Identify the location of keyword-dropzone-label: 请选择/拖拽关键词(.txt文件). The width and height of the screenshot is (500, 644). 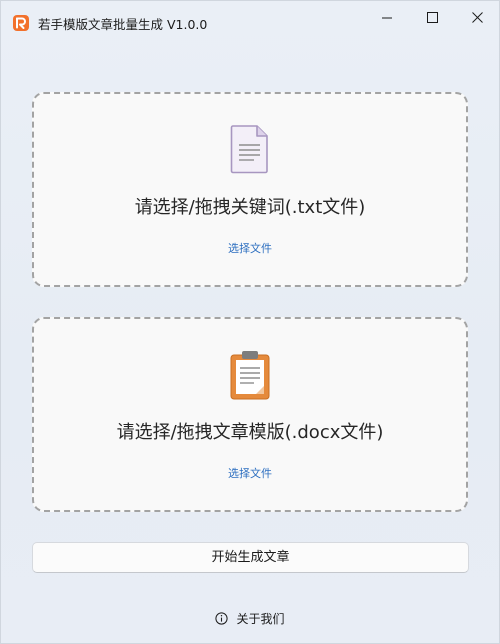
(250, 207).